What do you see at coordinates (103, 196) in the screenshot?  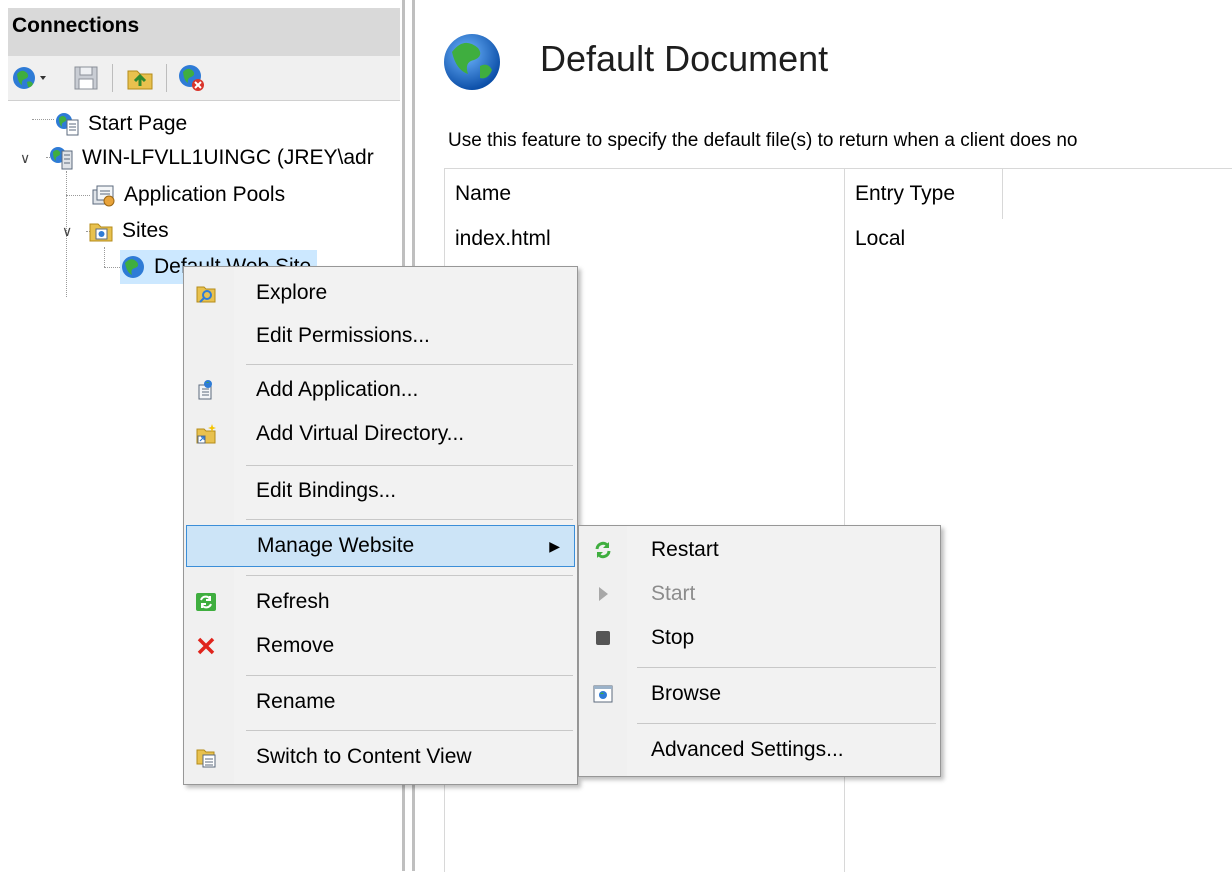 I see `app-pools-icon` at bounding box center [103, 196].